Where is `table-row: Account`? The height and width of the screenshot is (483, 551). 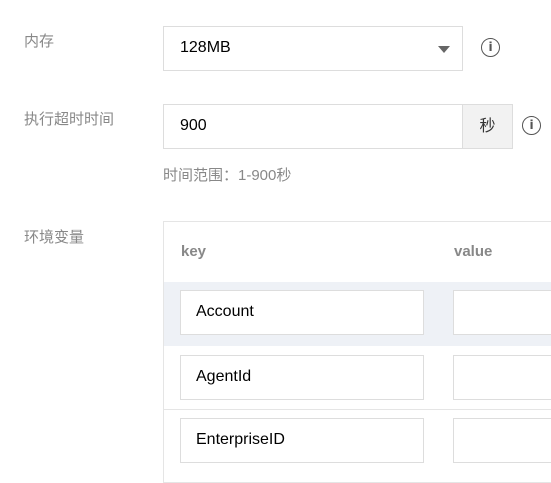
table-row: Account is located at coordinates (357, 314).